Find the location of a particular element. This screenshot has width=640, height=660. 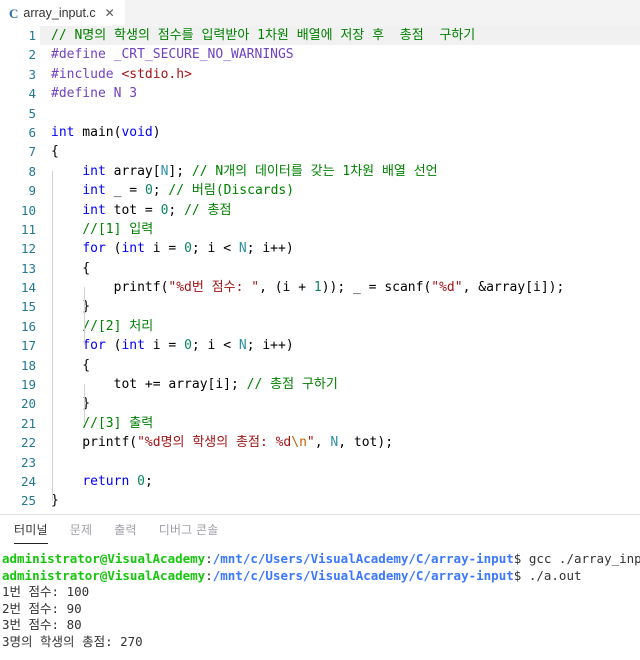

code-line: 16 //[2] 처리 is located at coordinates (320, 326).